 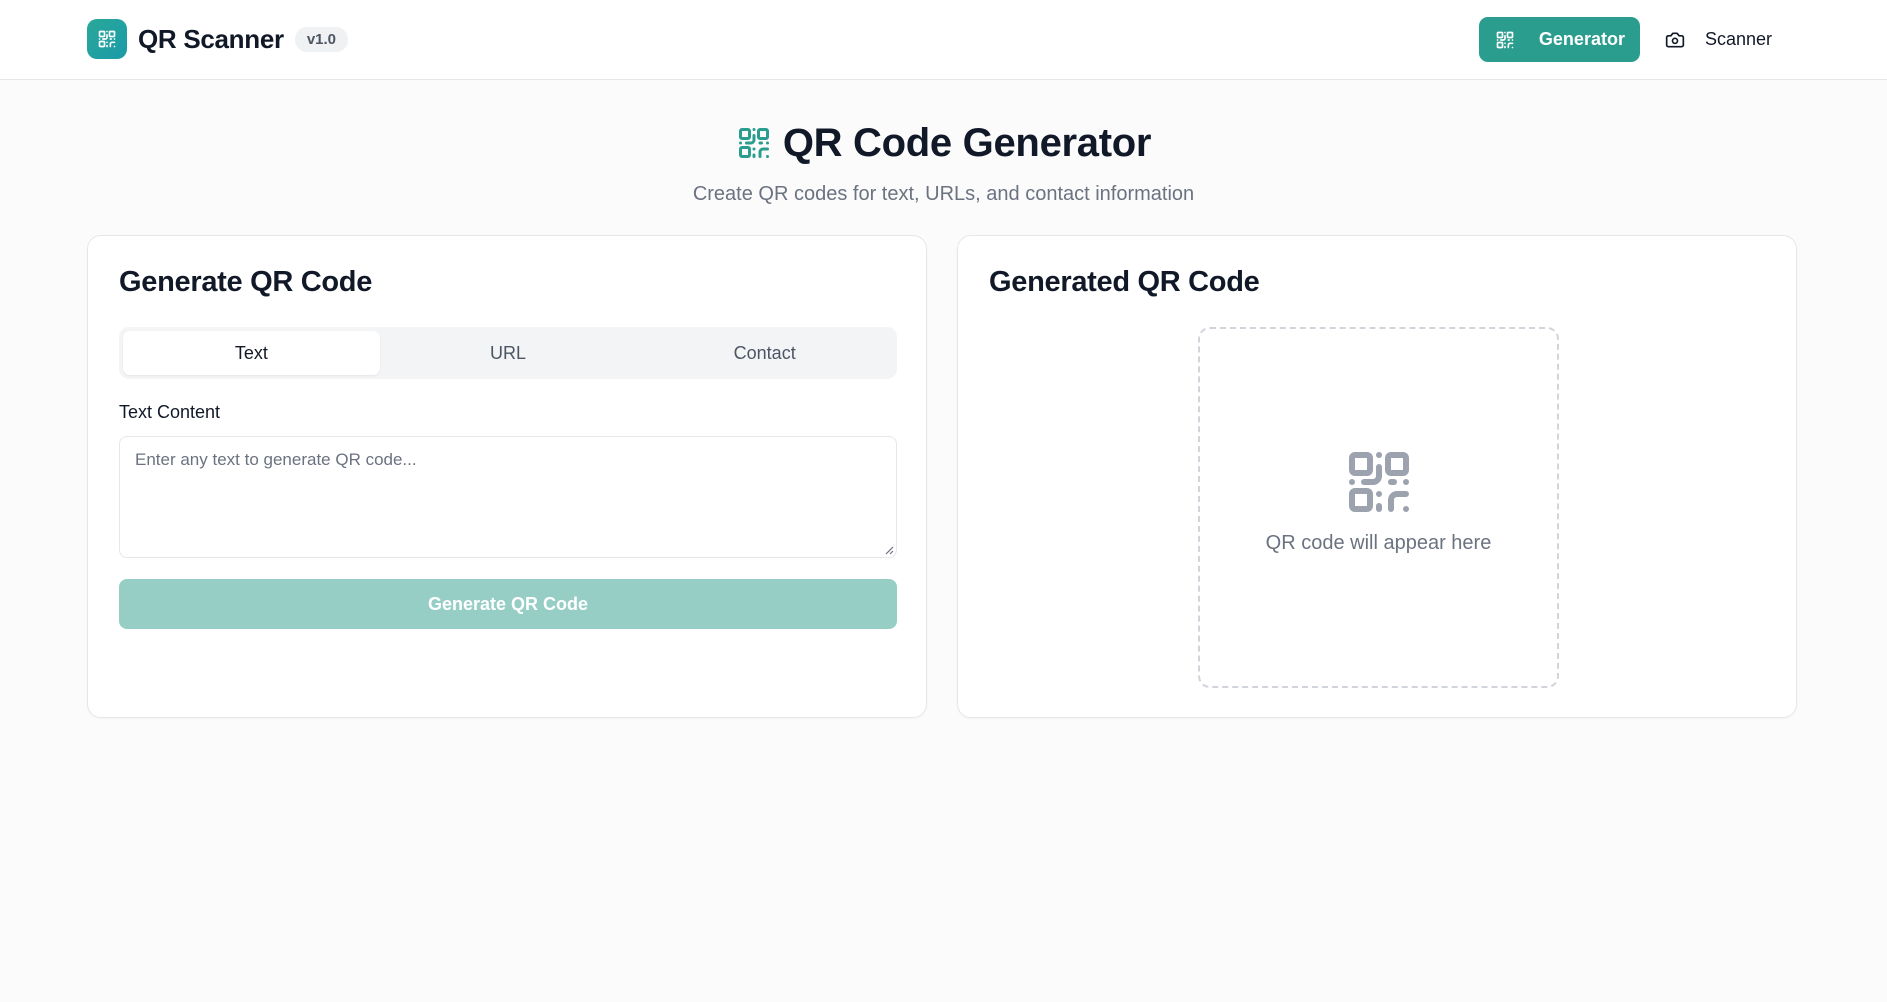 What do you see at coordinates (170, 412) in the screenshot?
I see `text-content-label: Text Content` at bounding box center [170, 412].